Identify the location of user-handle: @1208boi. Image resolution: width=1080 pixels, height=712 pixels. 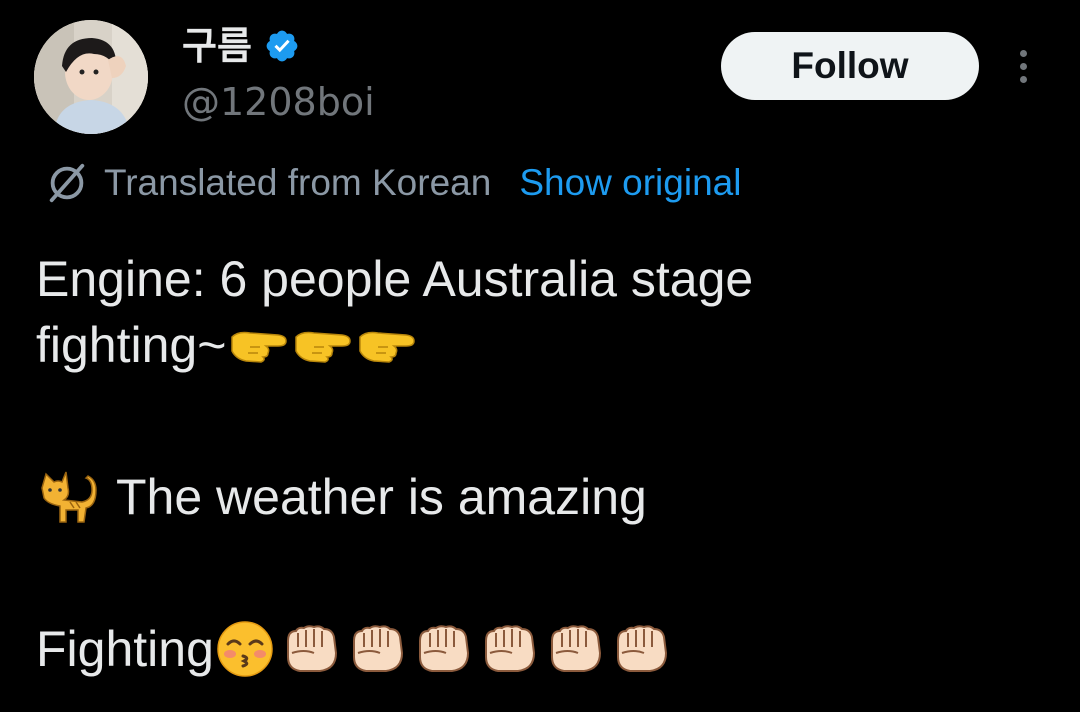
(278, 102).